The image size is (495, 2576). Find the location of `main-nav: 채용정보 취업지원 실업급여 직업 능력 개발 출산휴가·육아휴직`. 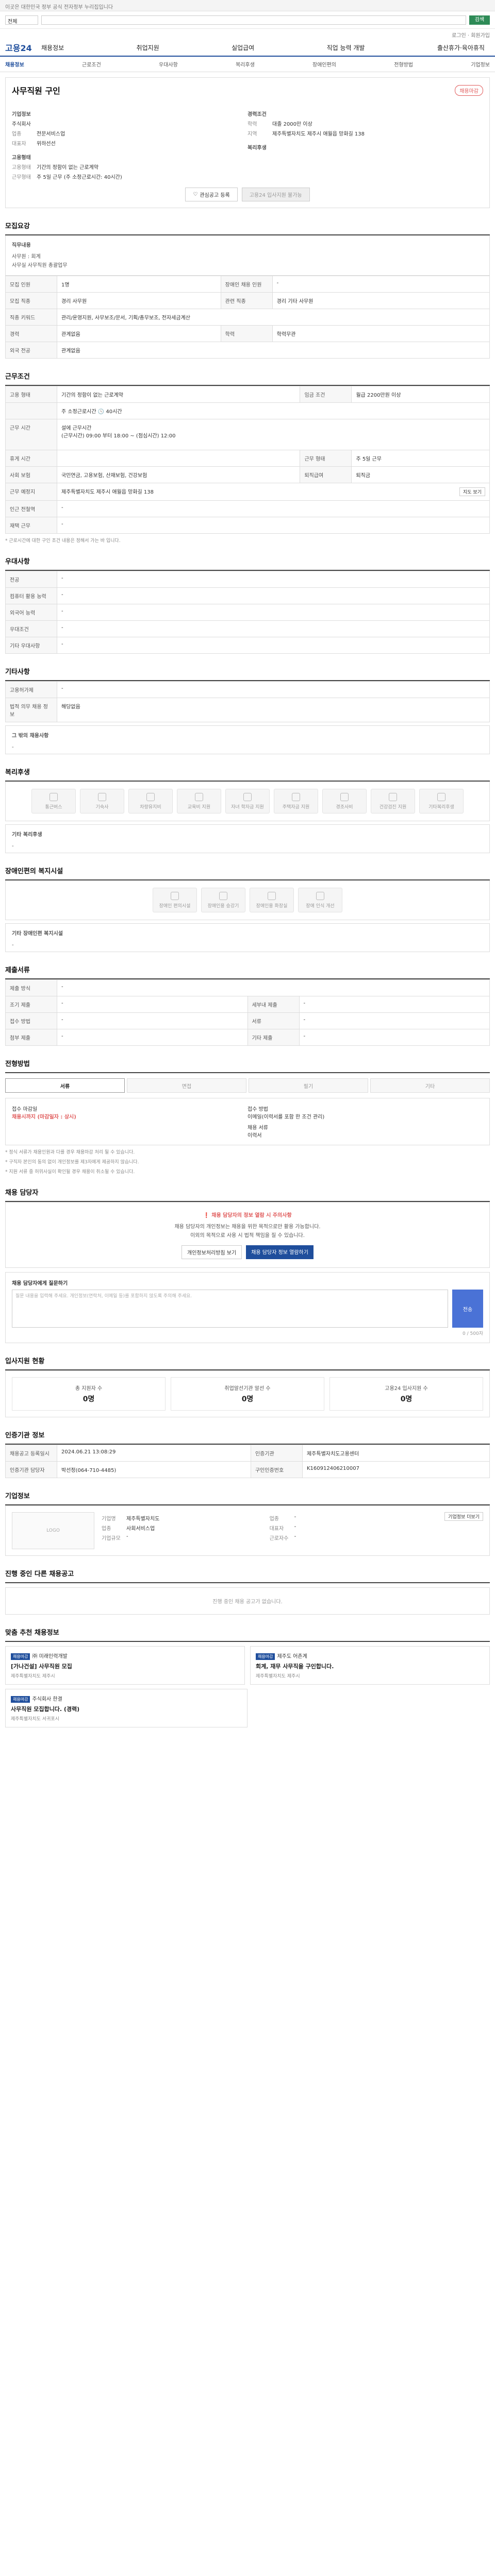

main-nav: 채용정보 취업지원 실업급여 직업 능력 개발 출산휴가·육아휴직 is located at coordinates (265, 47).